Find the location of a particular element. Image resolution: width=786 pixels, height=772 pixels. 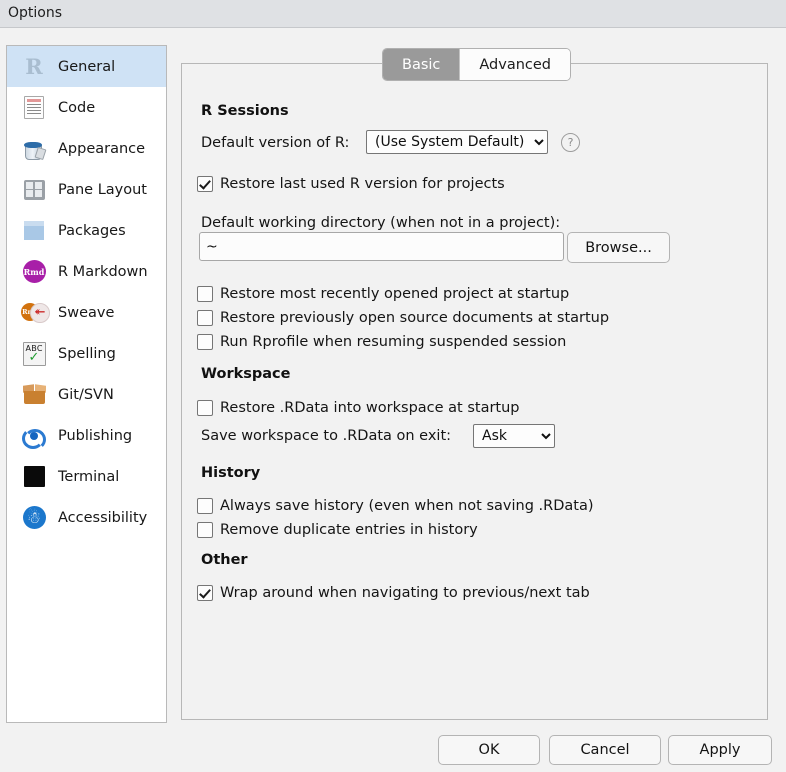

sidebar-item-packages: Packages is located at coordinates (86, 230).